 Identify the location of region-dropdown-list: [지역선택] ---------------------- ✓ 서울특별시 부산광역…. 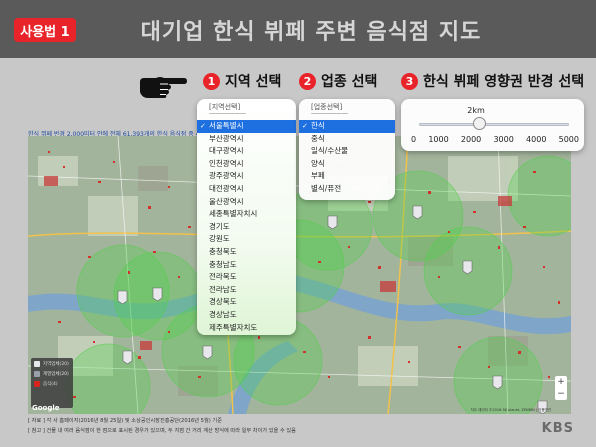
(246, 217).